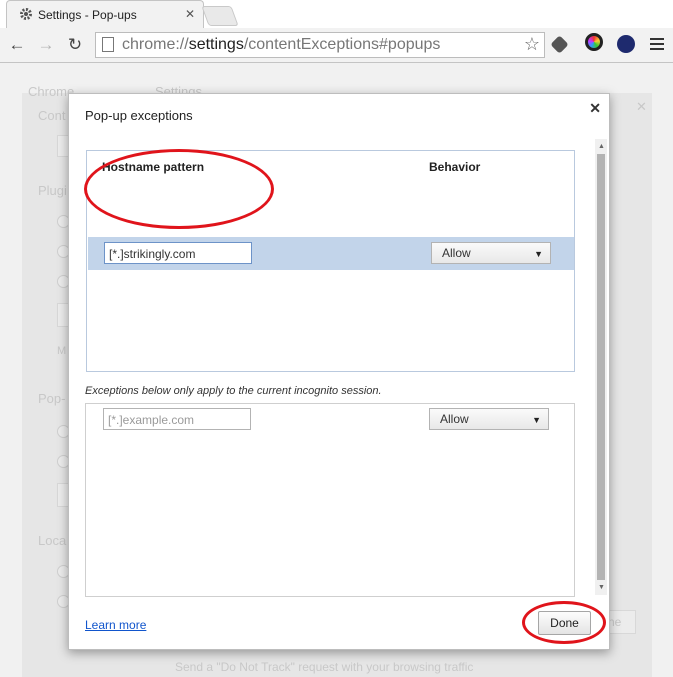 The width and height of the screenshot is (673, 677). Describe the element at coordinates (26, 14) in the screenshot. I see `gear-icon` at that location.